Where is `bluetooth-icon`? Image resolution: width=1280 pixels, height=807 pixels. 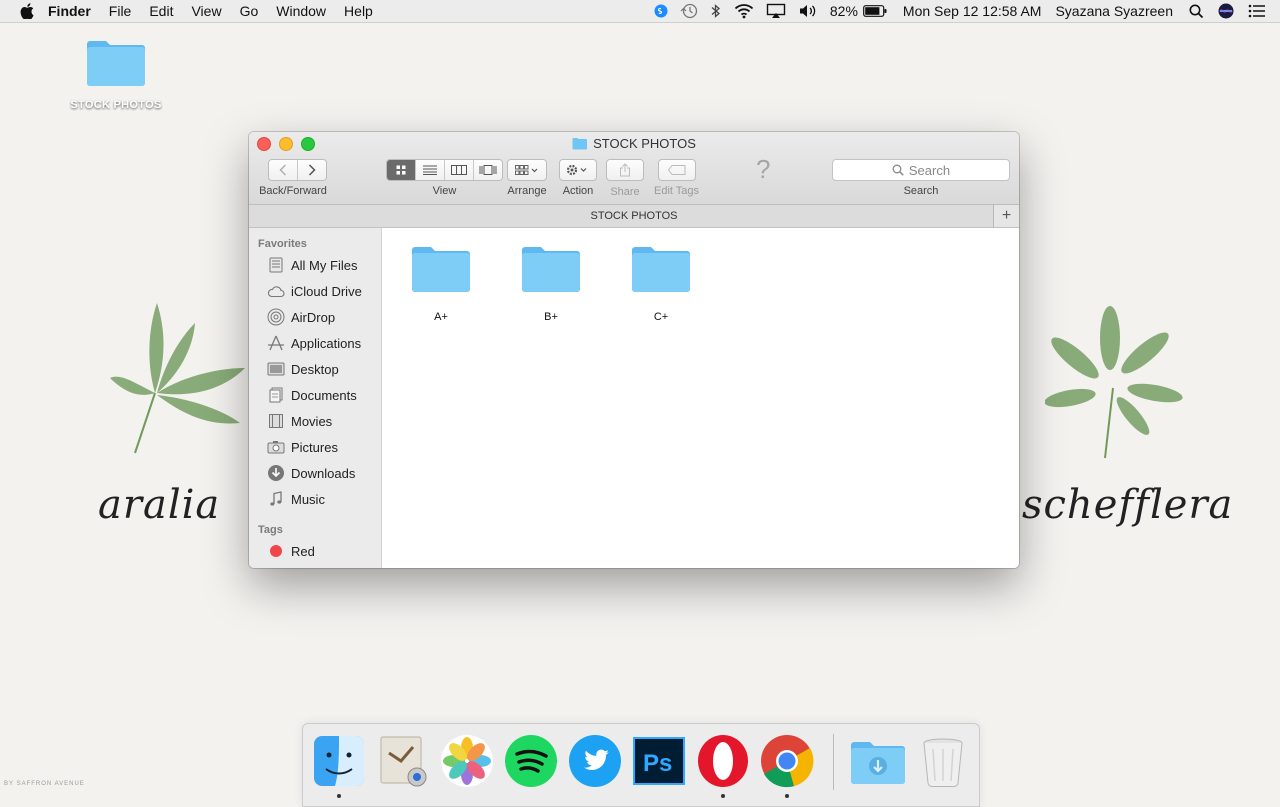 bluetooth-icon is located at coordinates (716, 11).